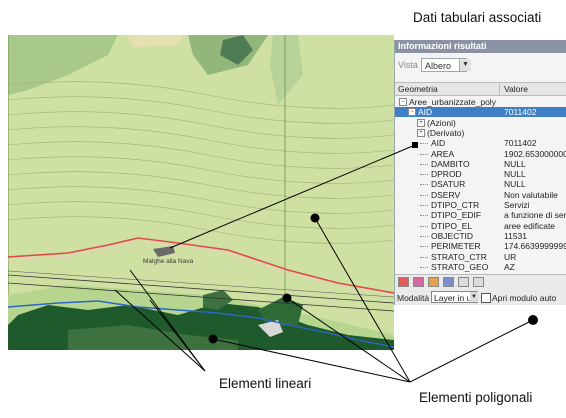 The width and height of the screenshot is (566, 418). I want to click on elementi-poligonali-label: Elementi poligonali, so click(476, 397).